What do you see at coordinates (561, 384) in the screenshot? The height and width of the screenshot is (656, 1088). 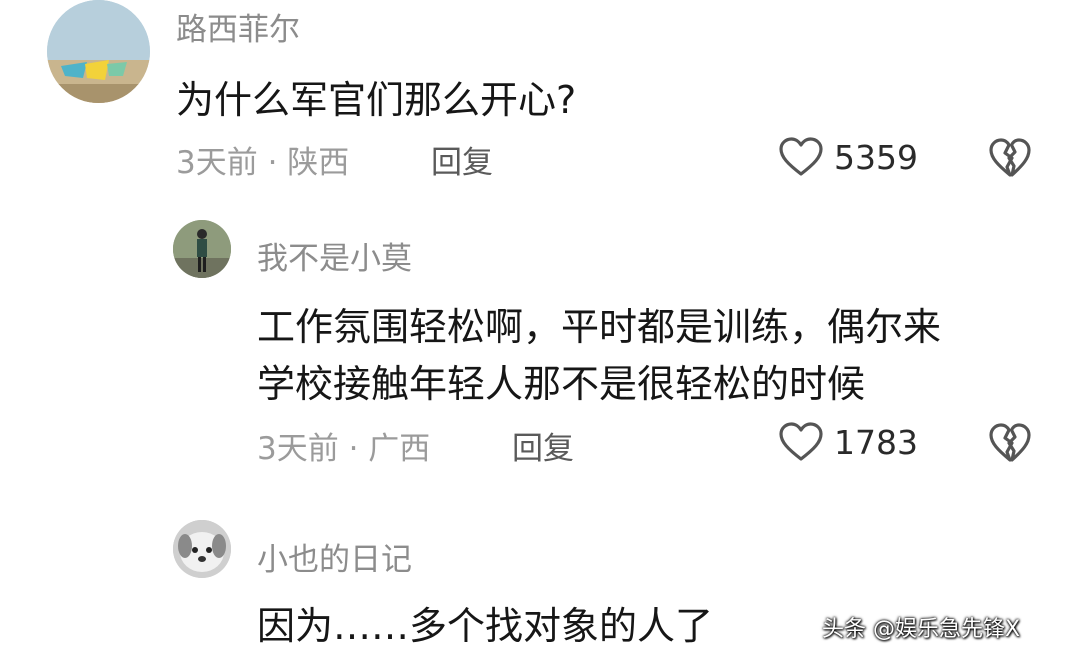 I see `comment-text-line2: 学校接触年轻人那不是很轻松的时候` at bounding box center [561, 384].